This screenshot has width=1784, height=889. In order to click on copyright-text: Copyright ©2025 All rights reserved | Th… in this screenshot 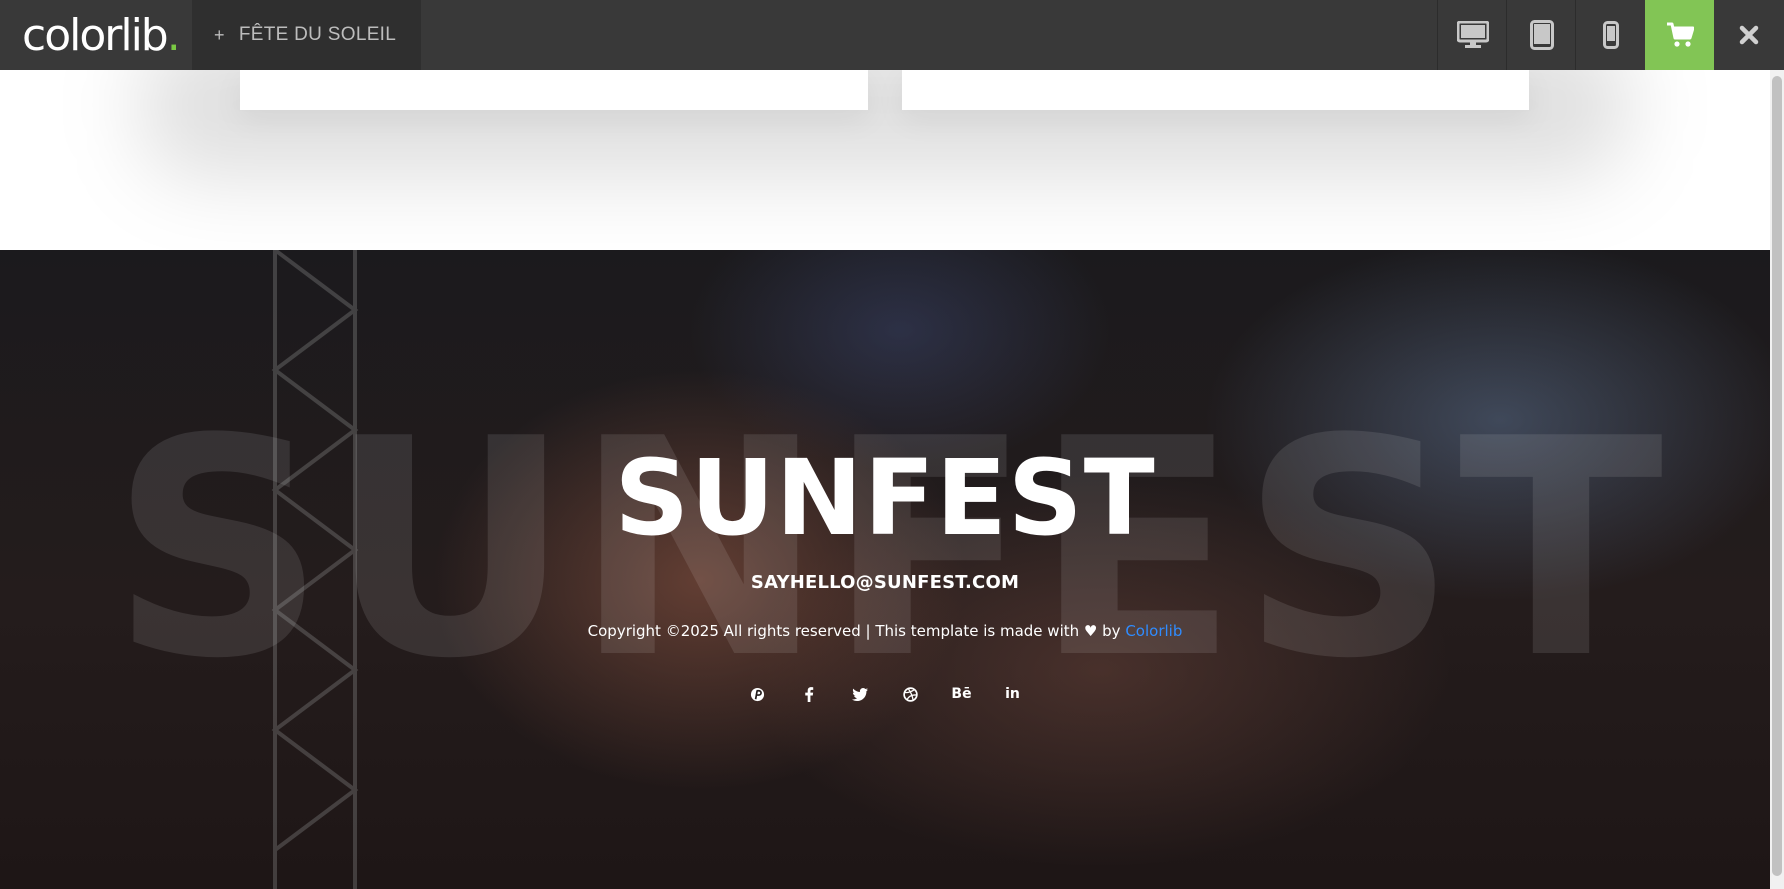, I will do `click(885, 631)`.